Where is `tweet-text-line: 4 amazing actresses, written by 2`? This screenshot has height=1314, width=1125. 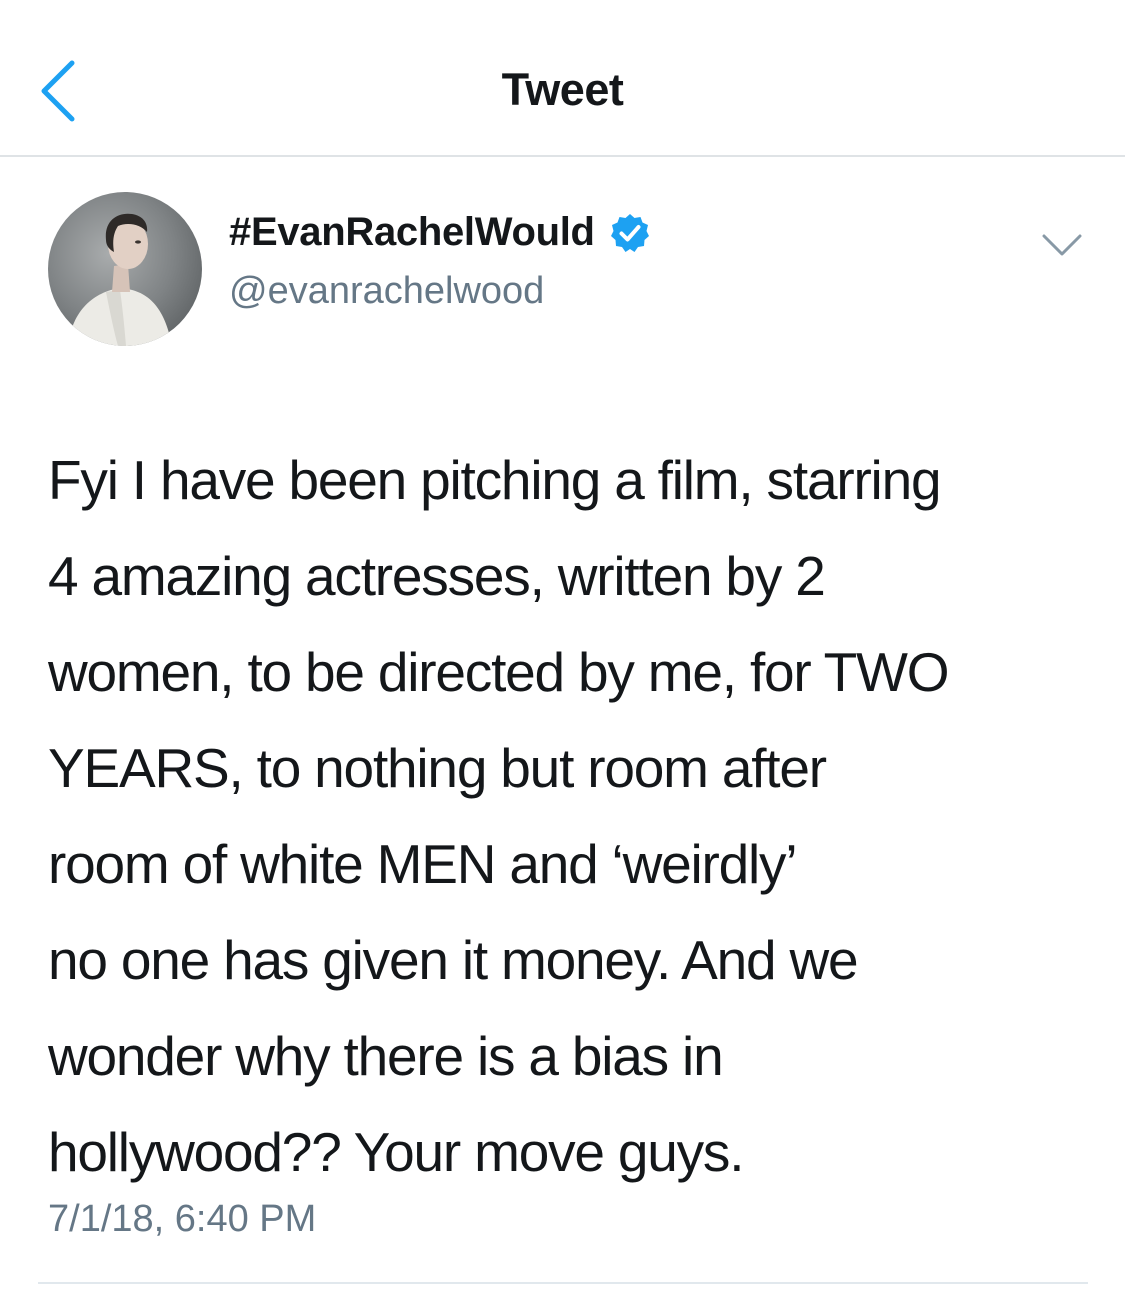 tweet-text-line: 4 amazing actresses, written by 2 is located at coordinates (437, 576).